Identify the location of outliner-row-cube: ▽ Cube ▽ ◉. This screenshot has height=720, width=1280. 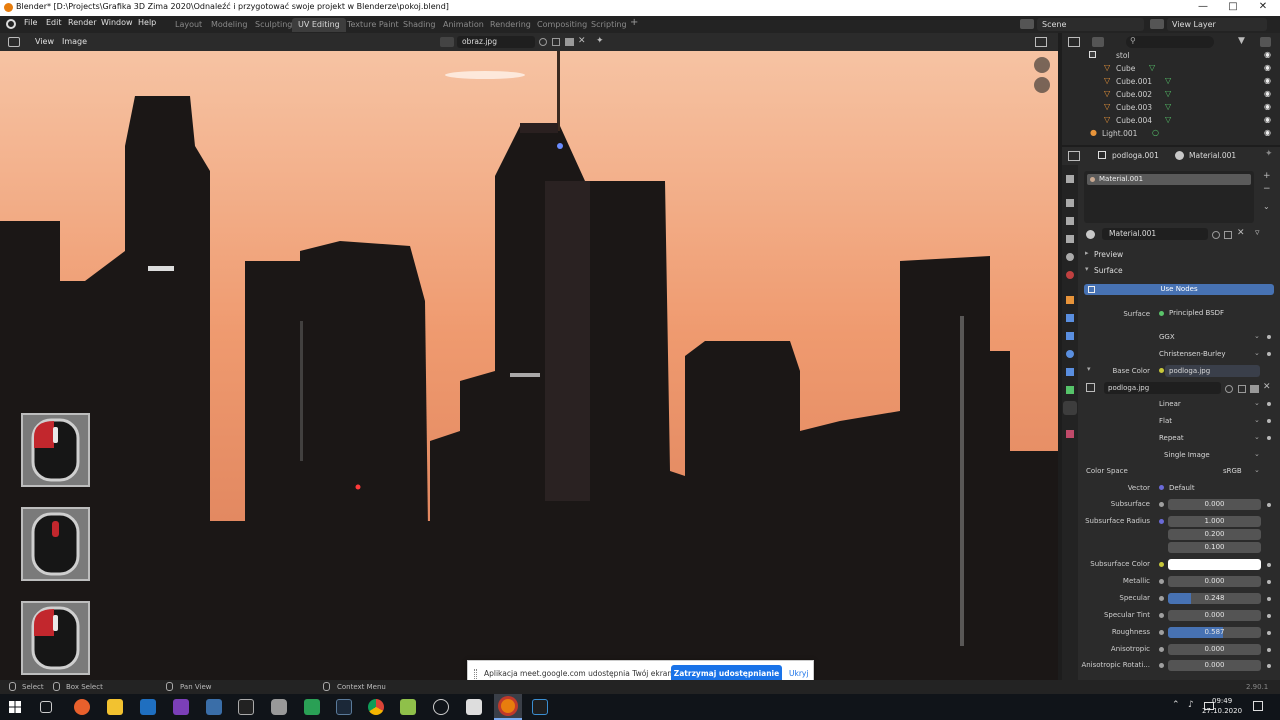
(1171, 68).